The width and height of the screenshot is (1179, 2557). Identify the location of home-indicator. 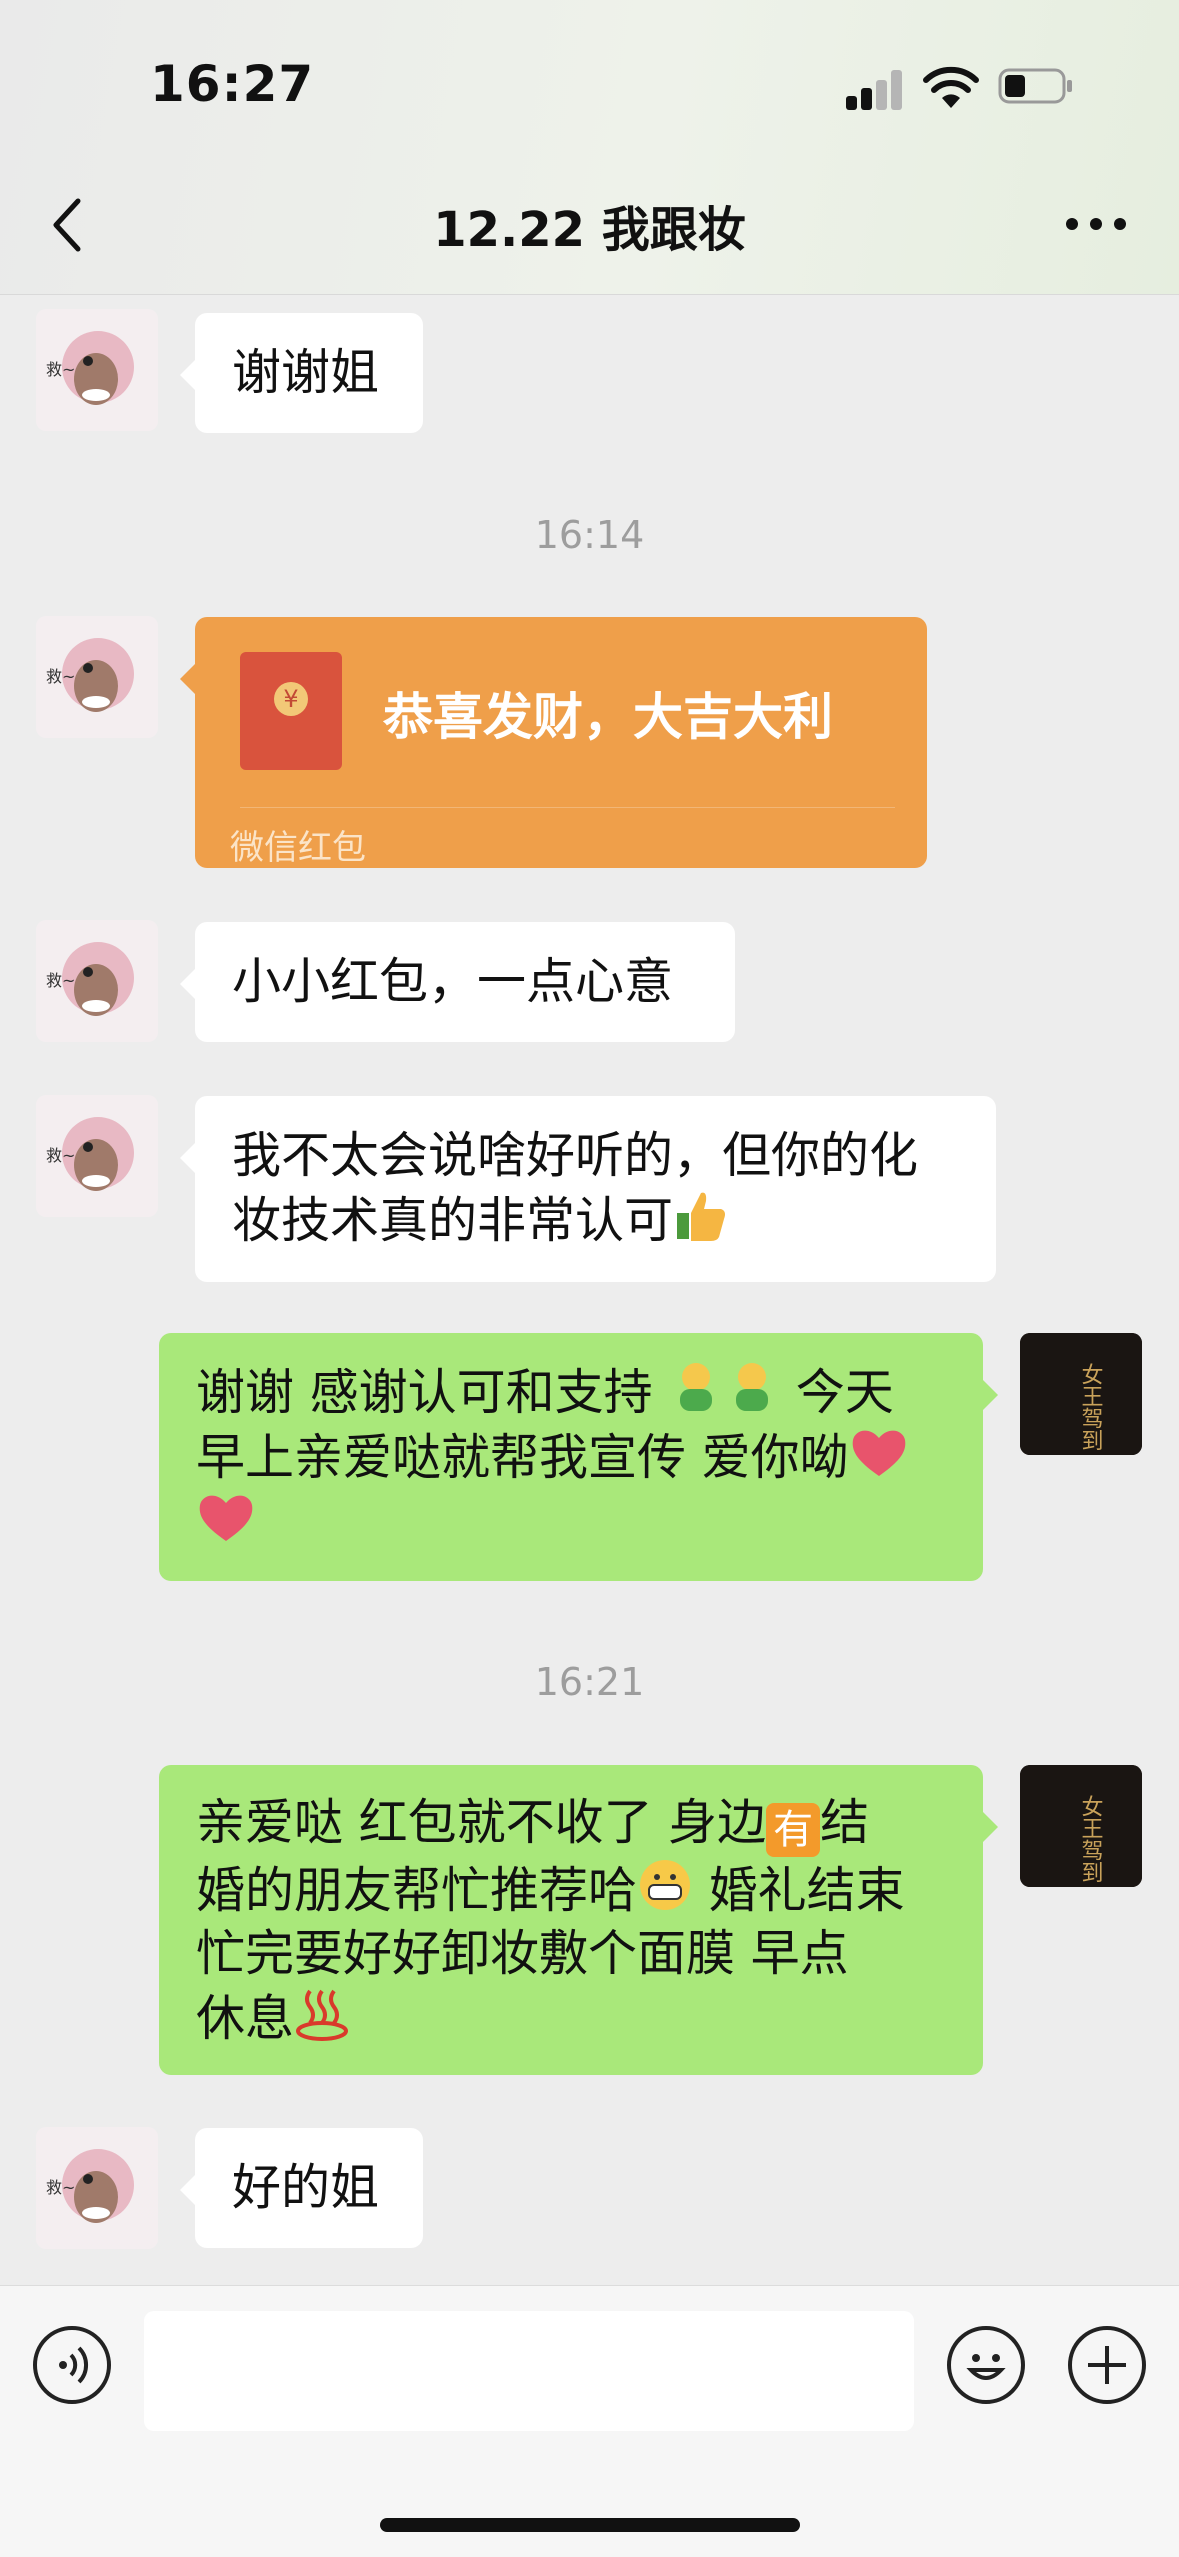
(590, 2525).